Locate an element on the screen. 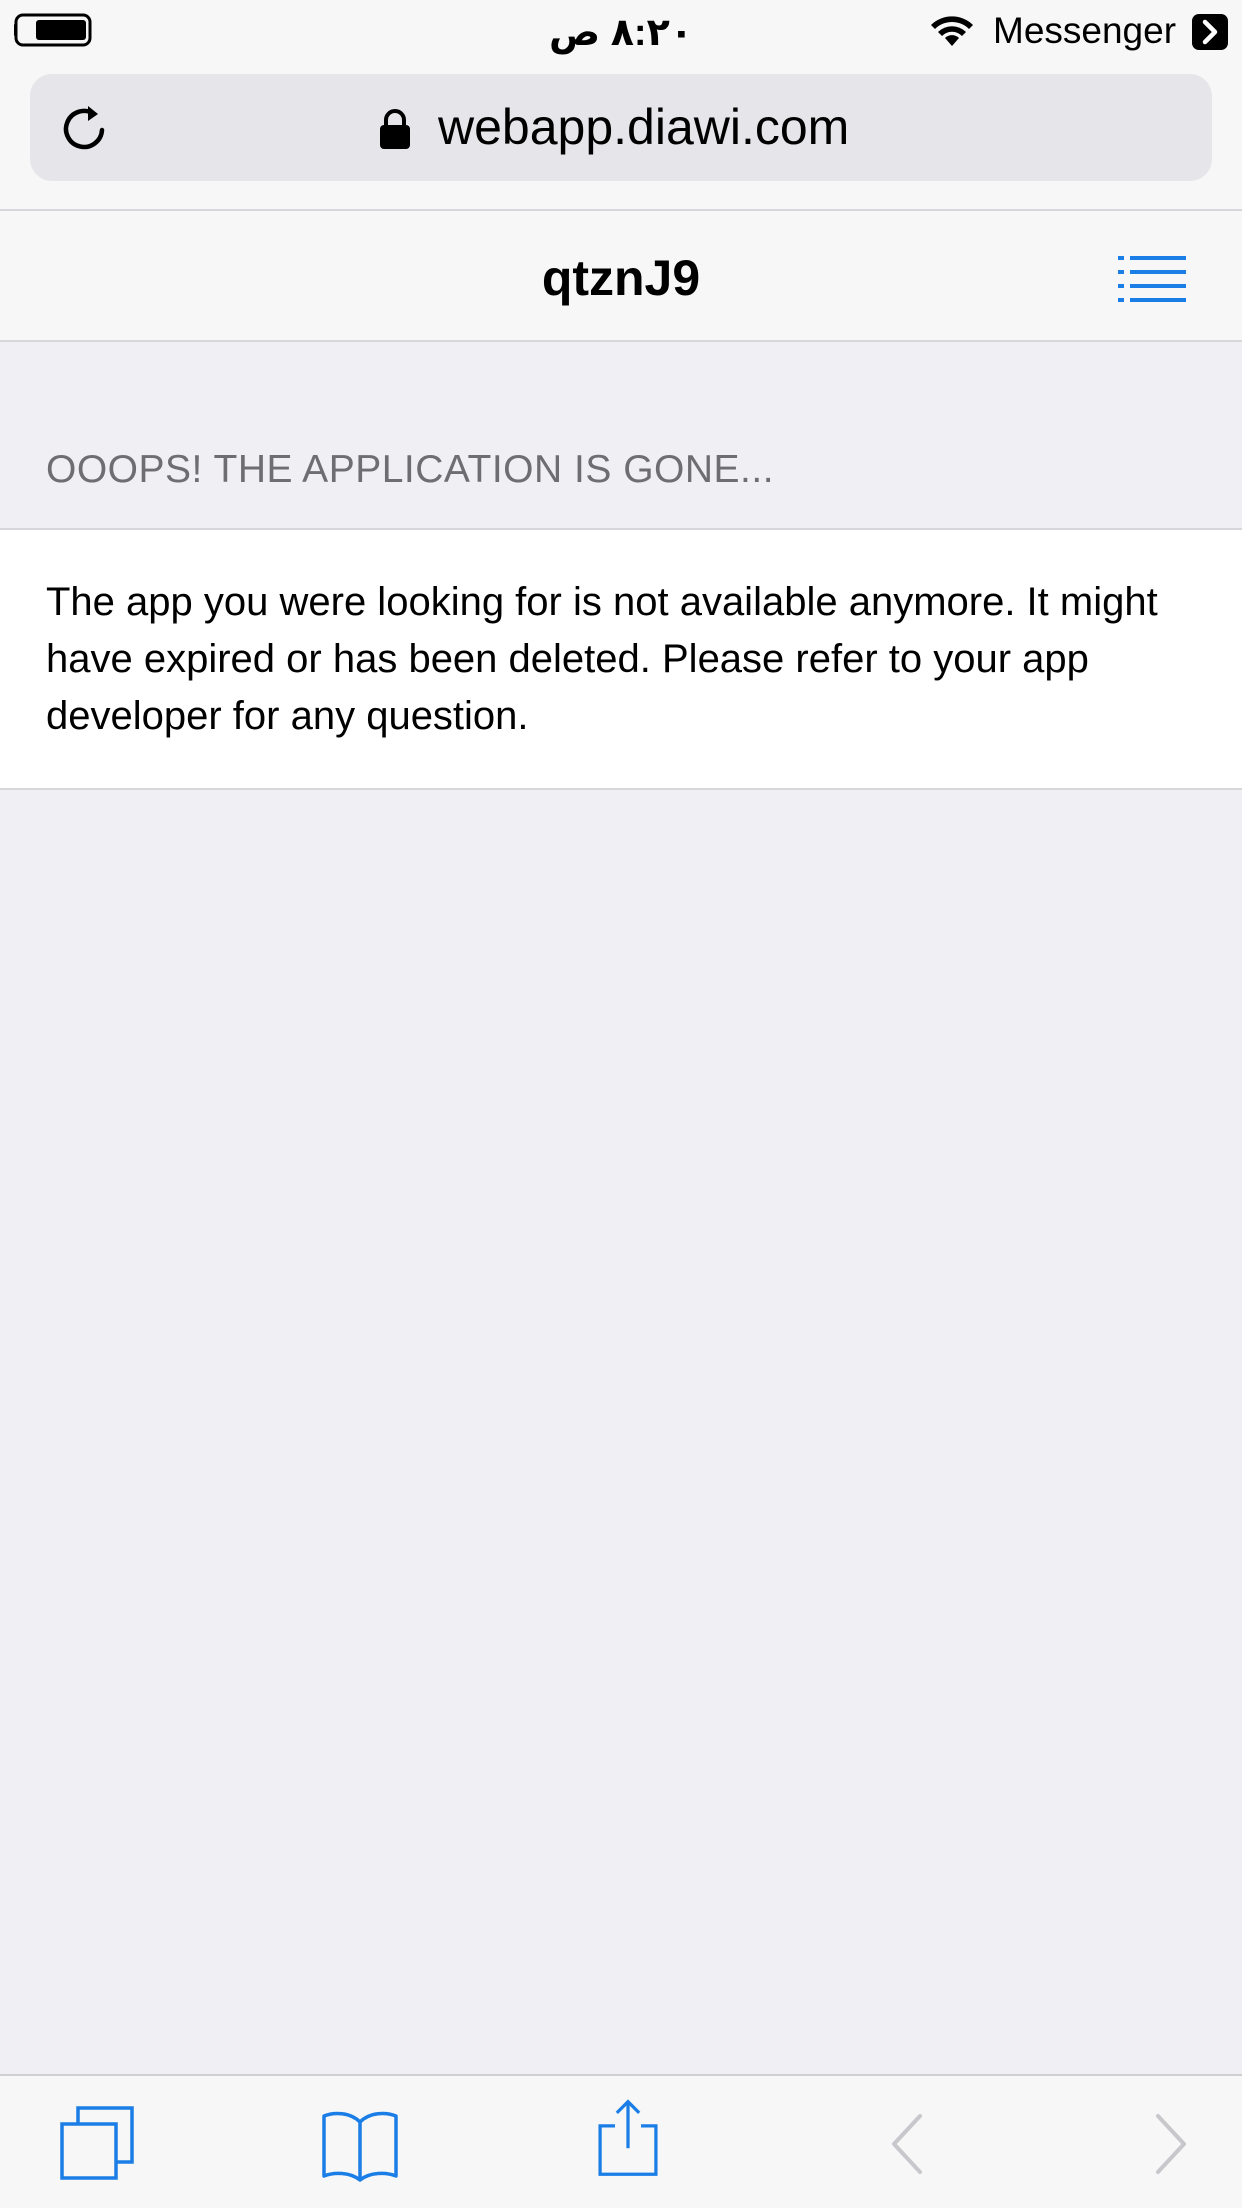 The height and width of the screenshot is (2208, 1242). address-bar: webapp.diawi.com is located at coordinates (621, 127).